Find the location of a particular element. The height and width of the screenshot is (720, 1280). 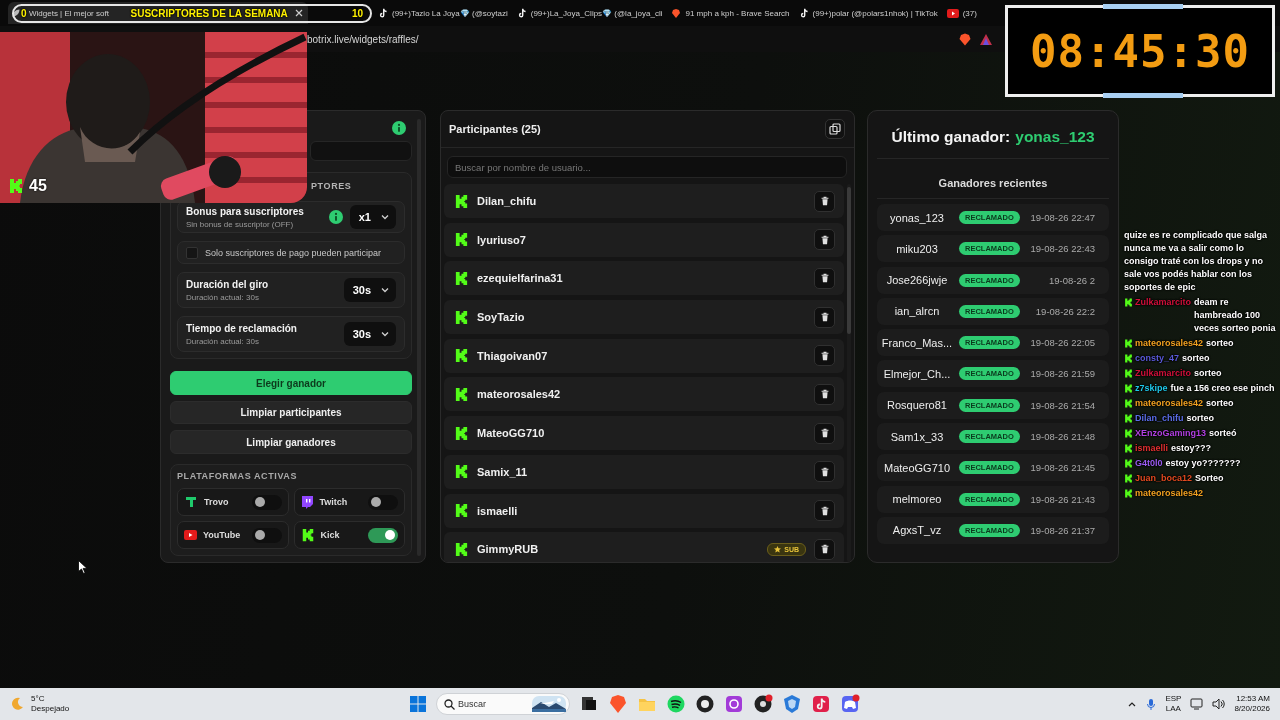

chat-message: sorteo is located at coordinates (1208, 373).